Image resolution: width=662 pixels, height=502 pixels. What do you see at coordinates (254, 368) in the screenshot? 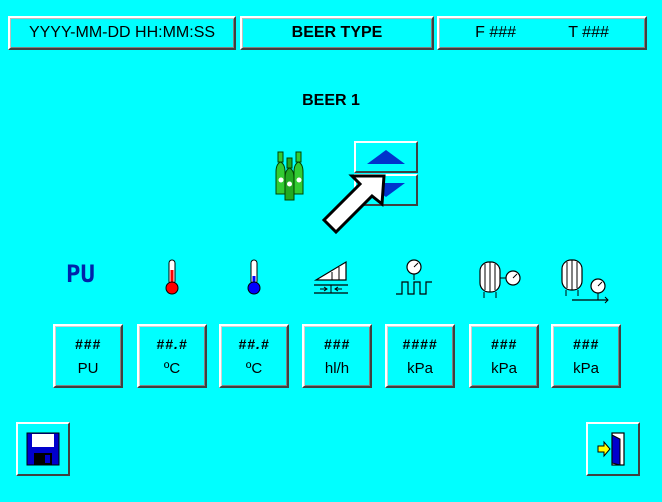
I see `temperature-2-unit: ºC` at bounding box center [254, 368].